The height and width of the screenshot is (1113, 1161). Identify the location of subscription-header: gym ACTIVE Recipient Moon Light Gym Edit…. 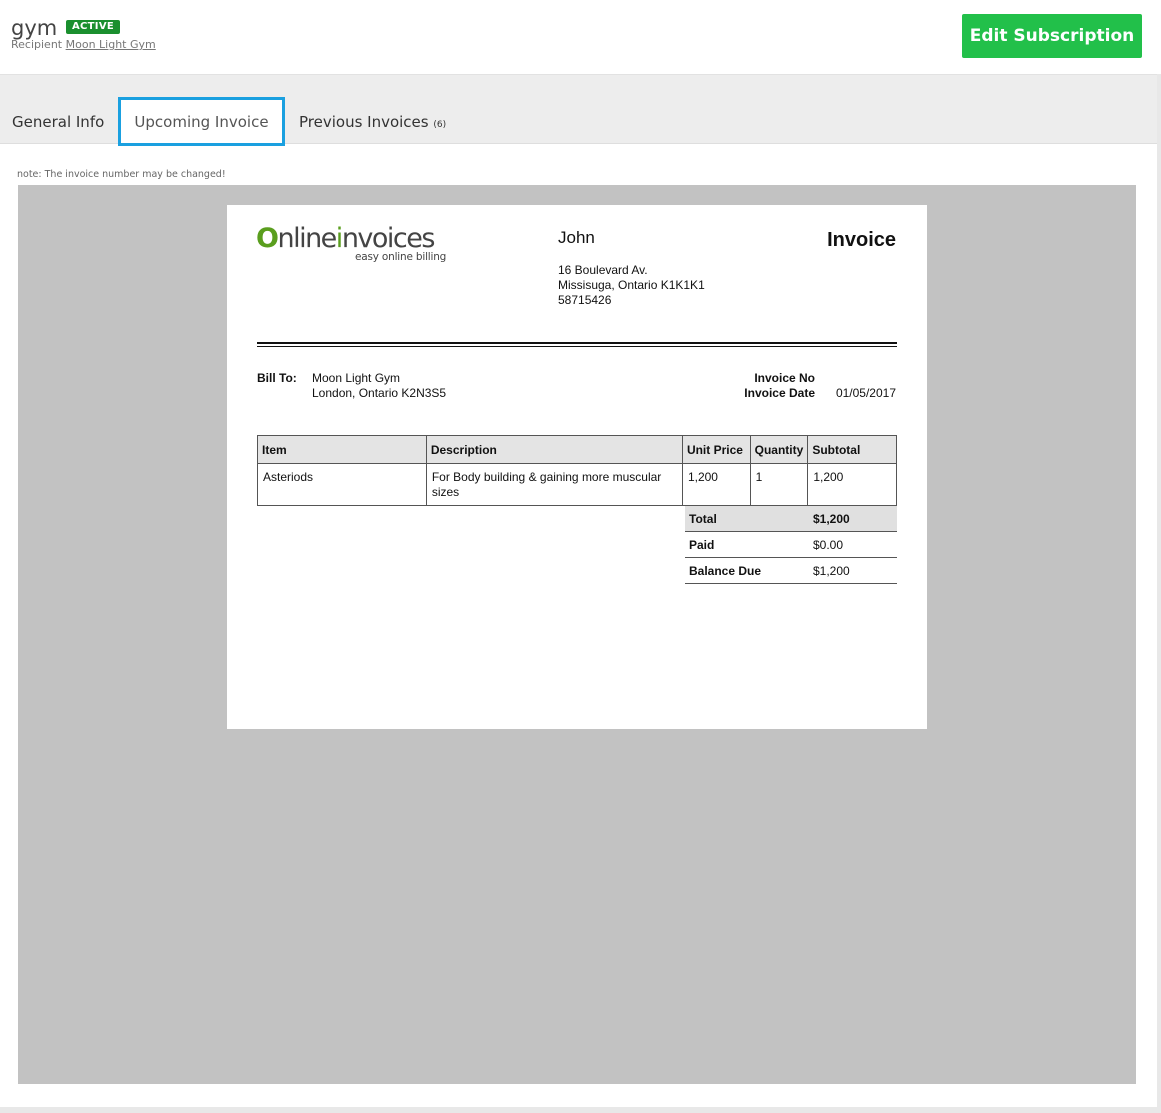
(580, 37).